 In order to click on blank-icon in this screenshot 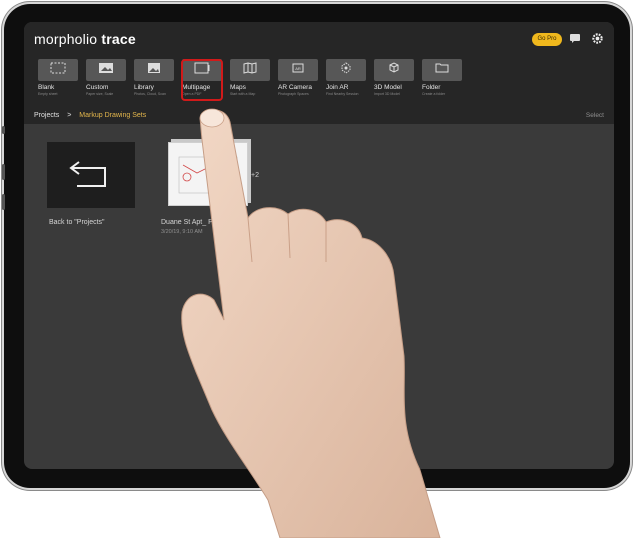, I will do `click(58, 70)`.